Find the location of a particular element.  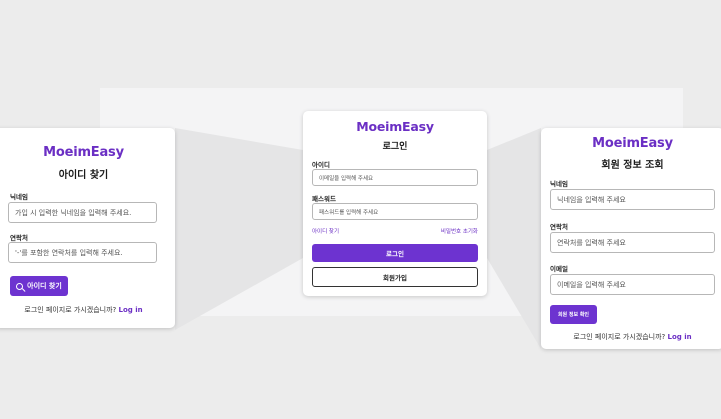

find-id-button-label: 아이디 찾기 is located at coordinates (44, 286).